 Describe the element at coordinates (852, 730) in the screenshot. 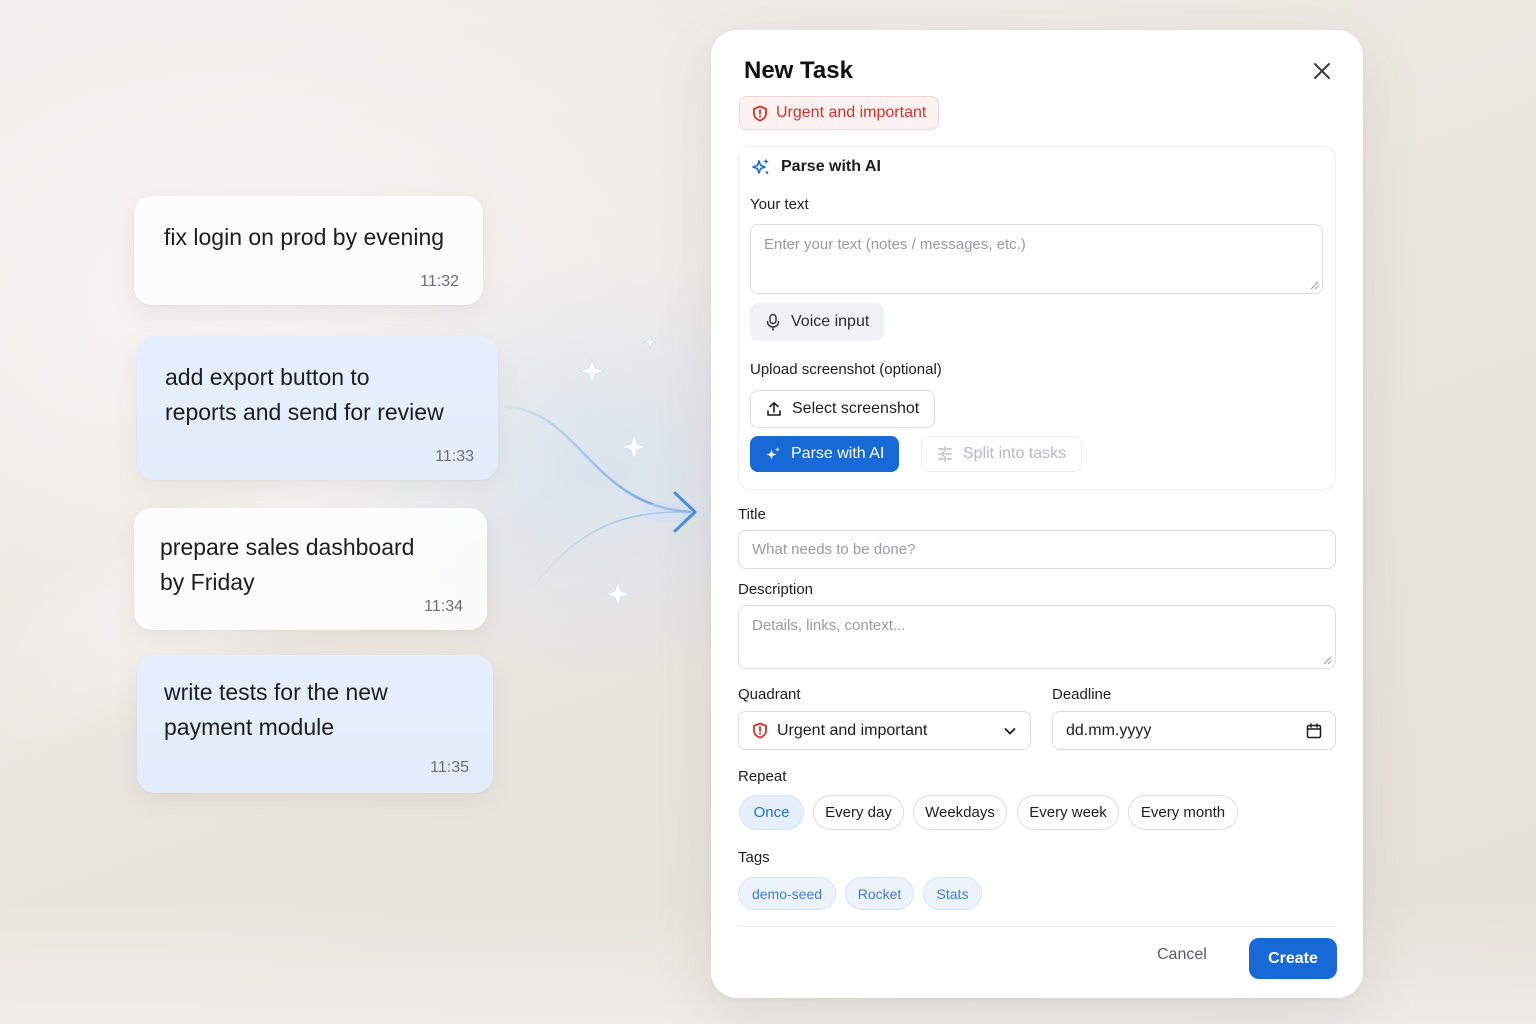

I see `quadrant-value: Urgent and important` at that location.